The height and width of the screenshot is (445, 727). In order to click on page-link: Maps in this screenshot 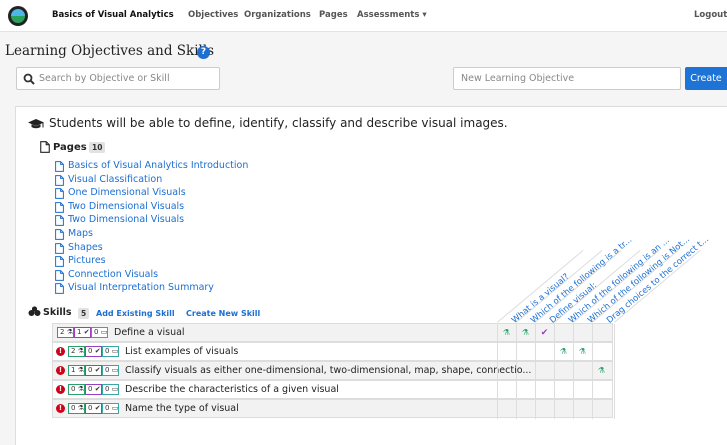, I will do `click(80, 233)`.